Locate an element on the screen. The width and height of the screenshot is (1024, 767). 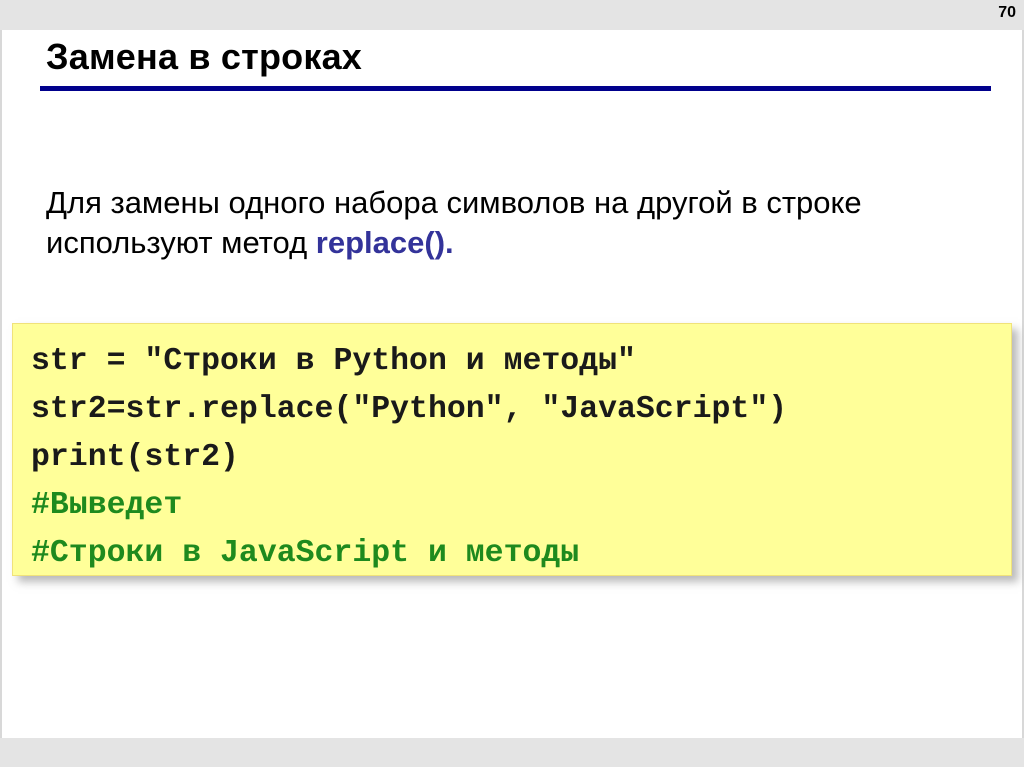
slide-title: Замена в строках is located at coordinates (204, 56).